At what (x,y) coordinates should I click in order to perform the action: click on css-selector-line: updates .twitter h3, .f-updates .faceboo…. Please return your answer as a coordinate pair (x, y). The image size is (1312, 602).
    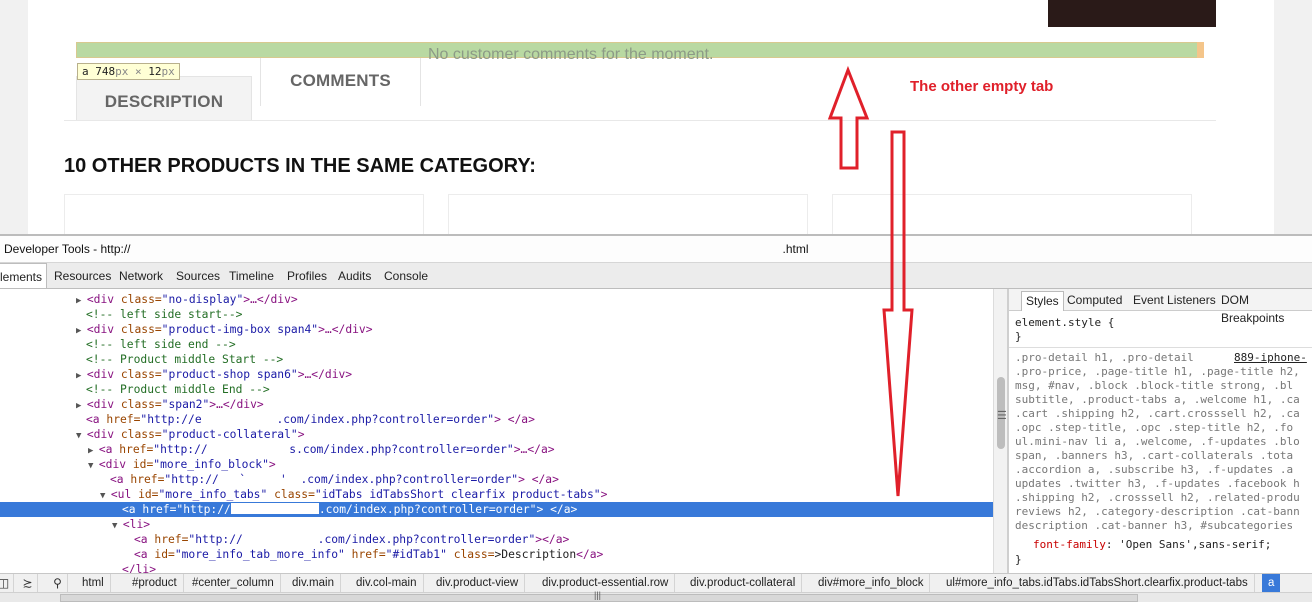
    Looking at the image, I should click on (1157, 484).